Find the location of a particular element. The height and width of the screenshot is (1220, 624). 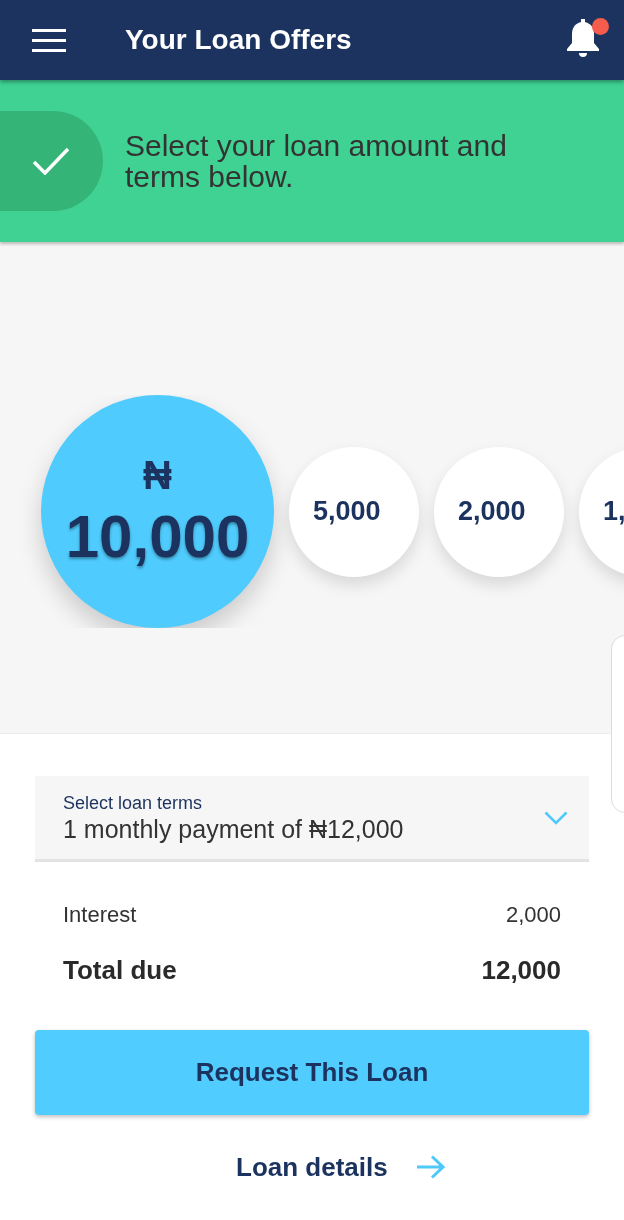

arrow-right-icon is located at coordinates (430, 1167).